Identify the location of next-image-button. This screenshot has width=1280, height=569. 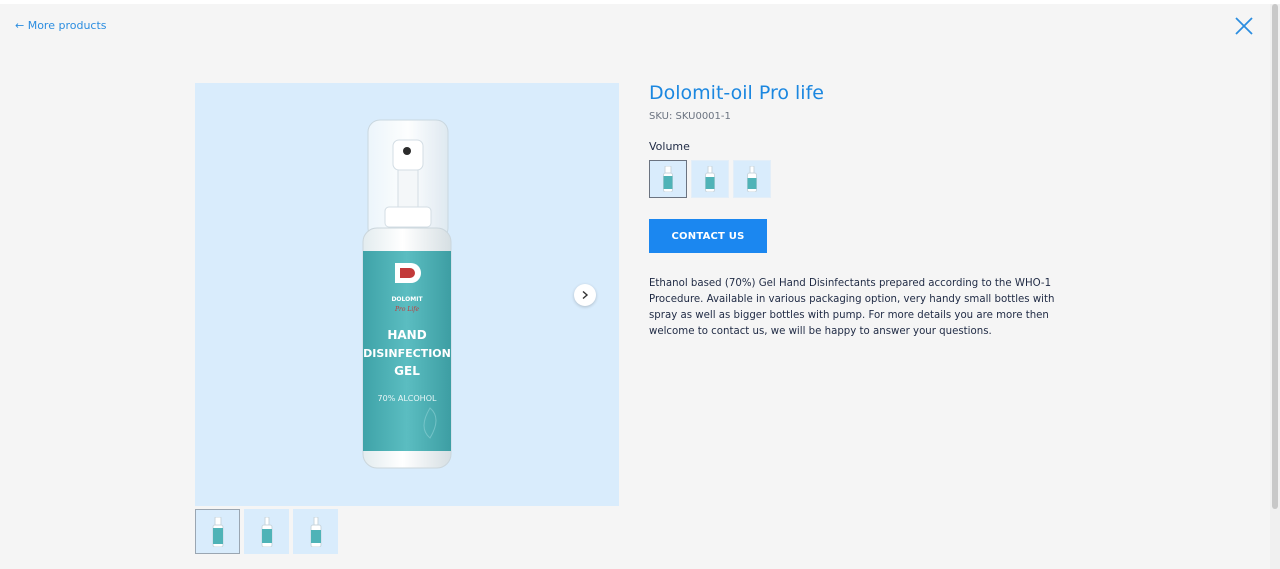
(585, 295).